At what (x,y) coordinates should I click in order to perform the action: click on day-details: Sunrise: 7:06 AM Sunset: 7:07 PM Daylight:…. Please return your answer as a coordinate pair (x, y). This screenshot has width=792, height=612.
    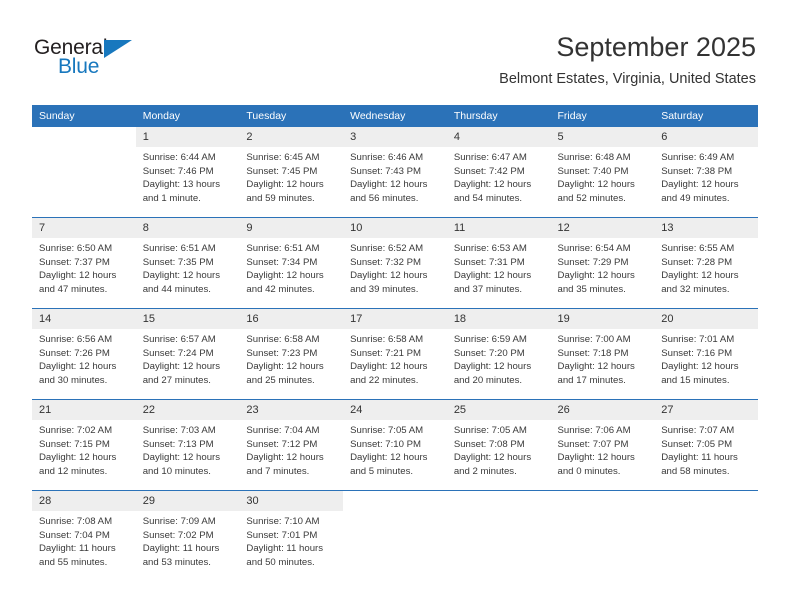
    Looking at the image, I should click on (603, 449).